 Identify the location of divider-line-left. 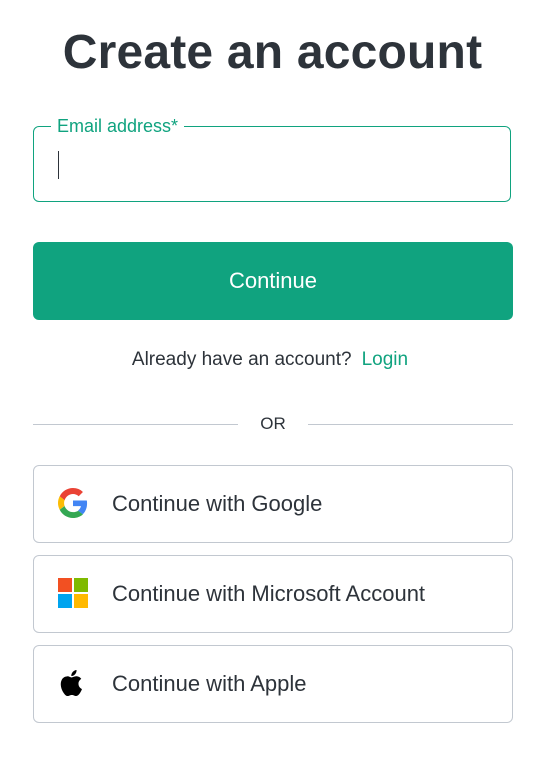
(135, 424).